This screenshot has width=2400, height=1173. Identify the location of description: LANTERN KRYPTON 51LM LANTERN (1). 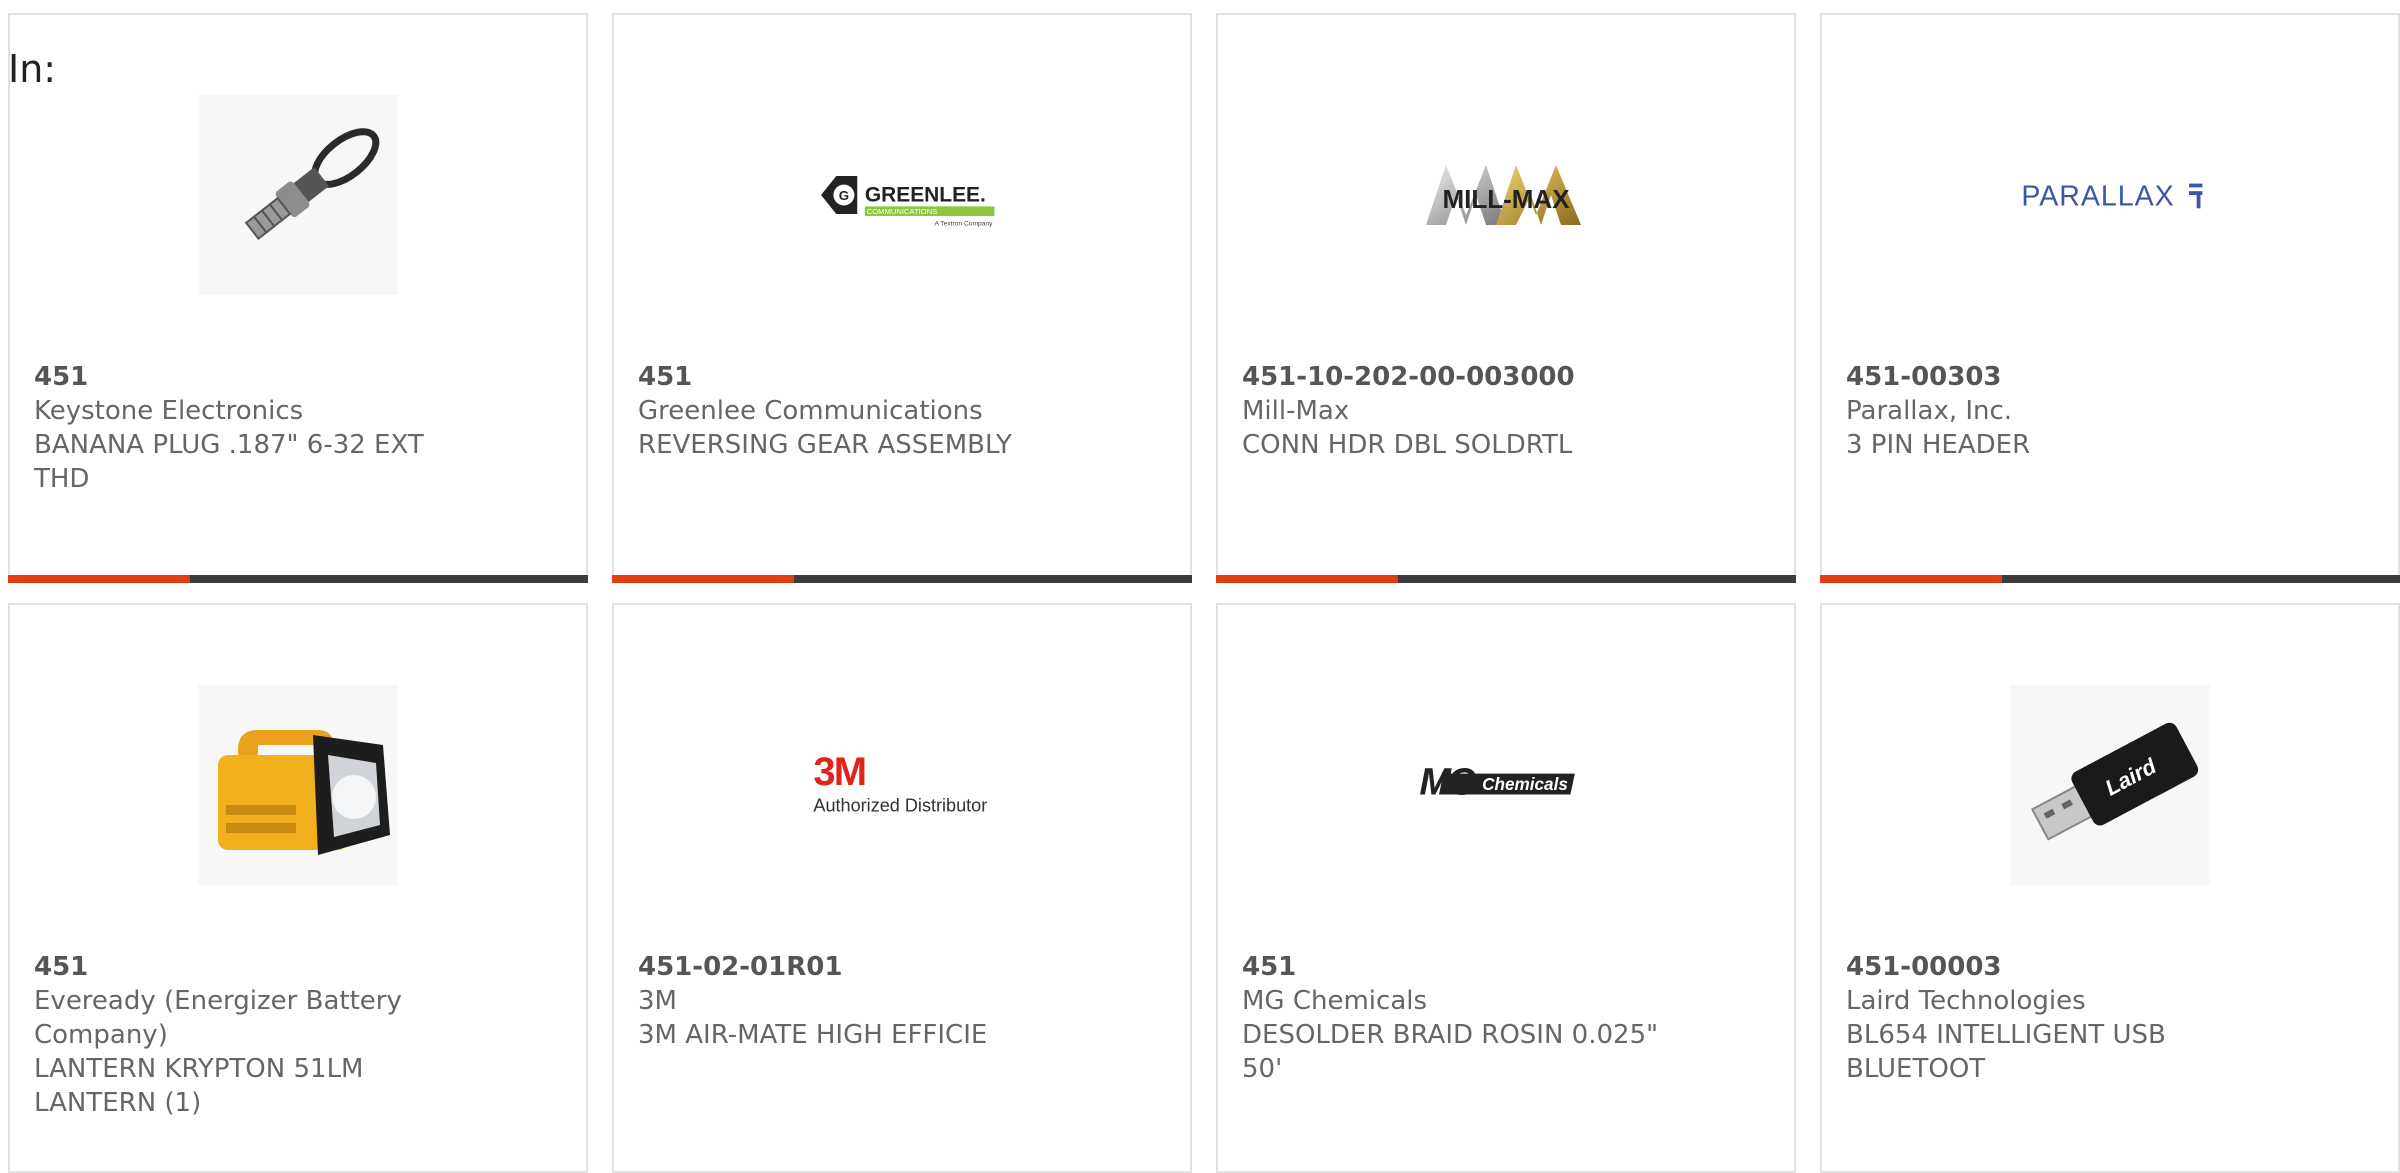
(199, 1086).